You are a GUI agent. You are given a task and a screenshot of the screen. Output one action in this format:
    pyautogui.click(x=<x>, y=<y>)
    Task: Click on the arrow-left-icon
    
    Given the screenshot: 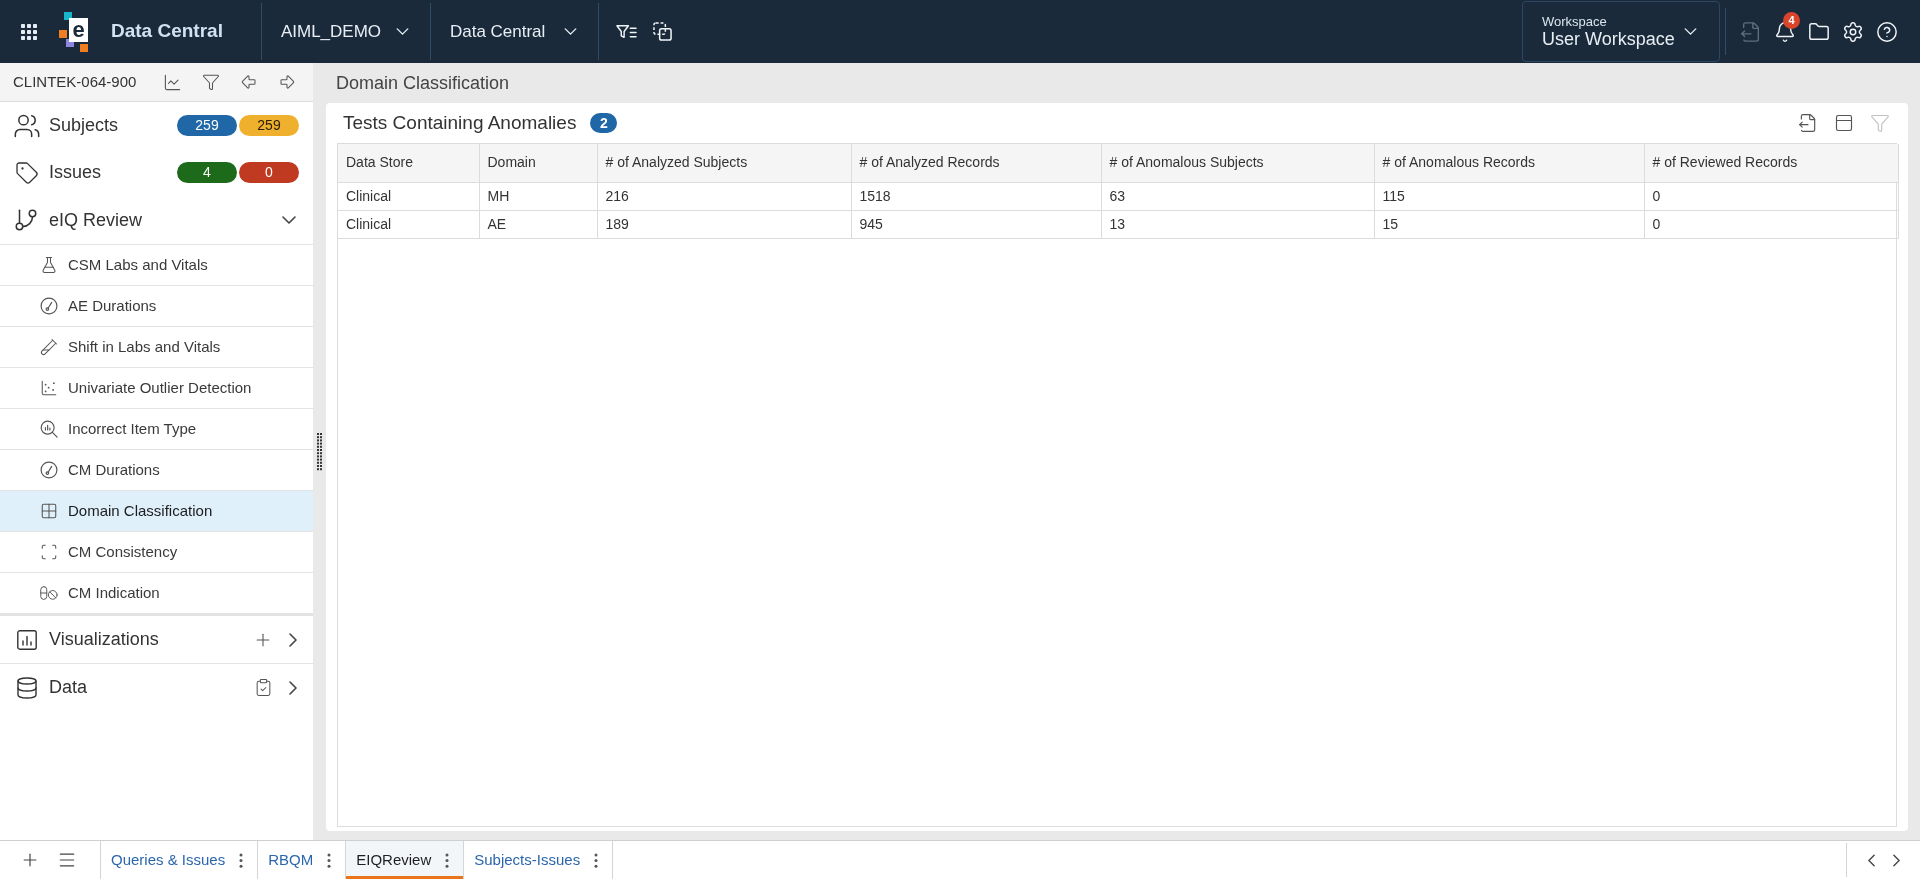 What is the action you would take?
    pyautogui.click(x=249, y=82)
    